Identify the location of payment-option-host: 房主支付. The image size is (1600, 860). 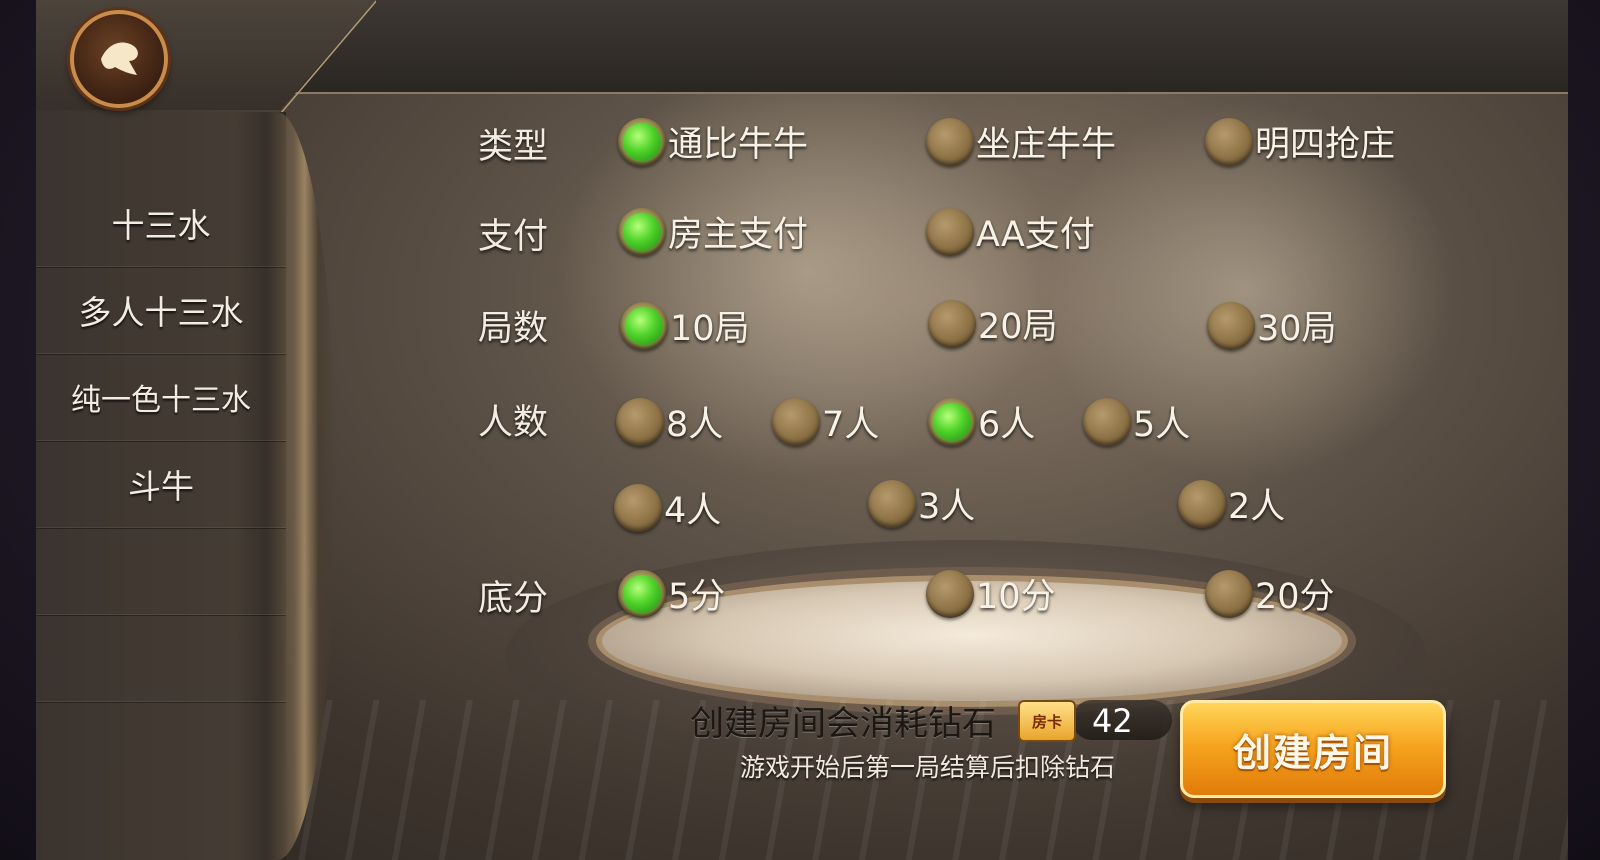
(713, 231).